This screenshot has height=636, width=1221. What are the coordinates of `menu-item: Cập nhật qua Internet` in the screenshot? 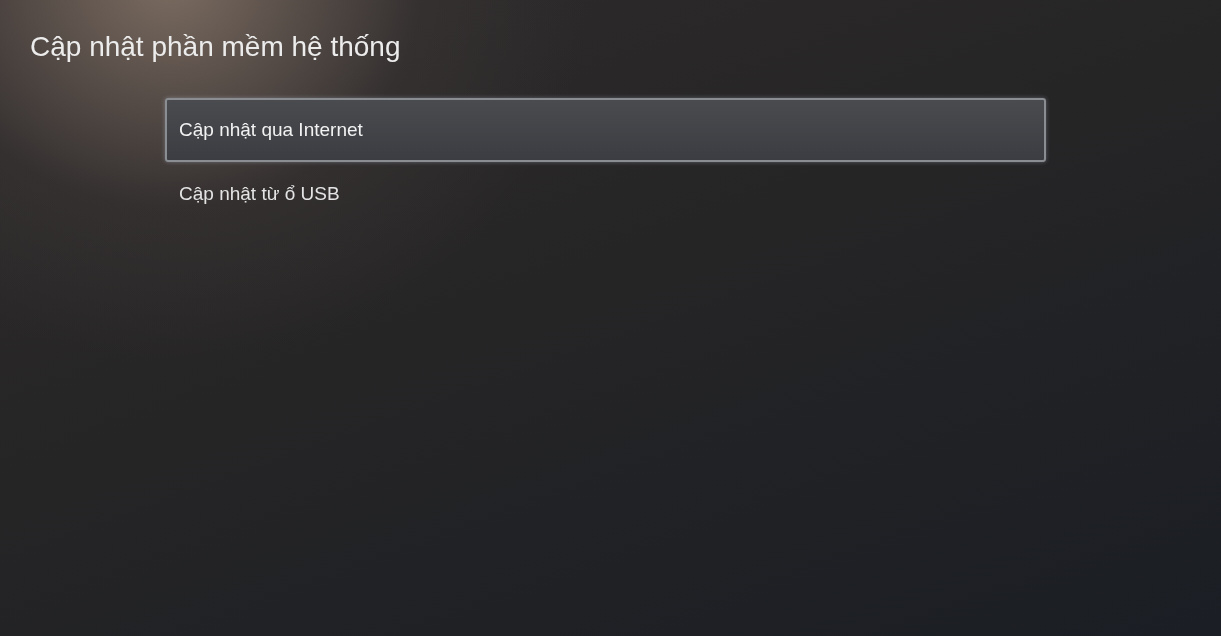 It's located at (605, 130).